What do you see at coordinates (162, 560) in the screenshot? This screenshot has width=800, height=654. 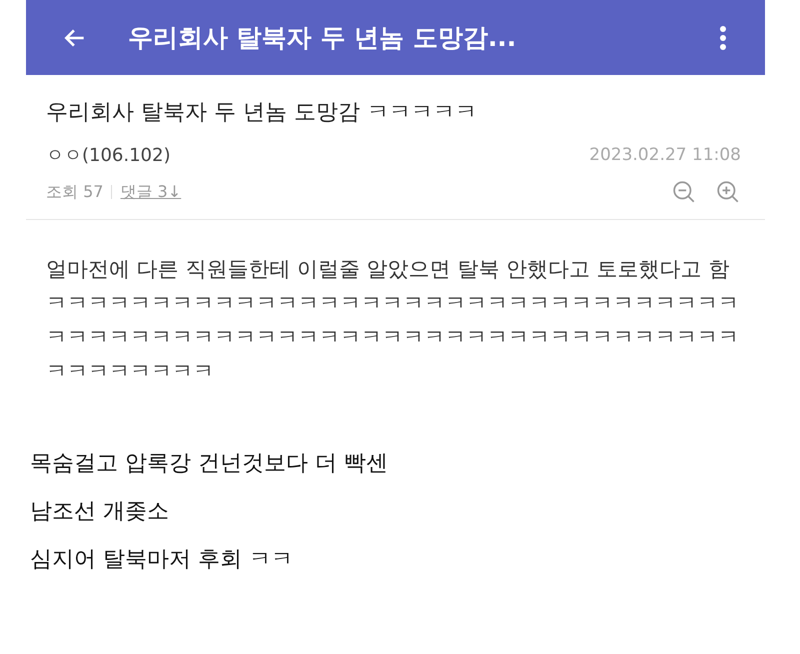 I see `caption-line: 심지어 탈북마저 후회 ㅋㅋ` at bounding box center [162, 560].